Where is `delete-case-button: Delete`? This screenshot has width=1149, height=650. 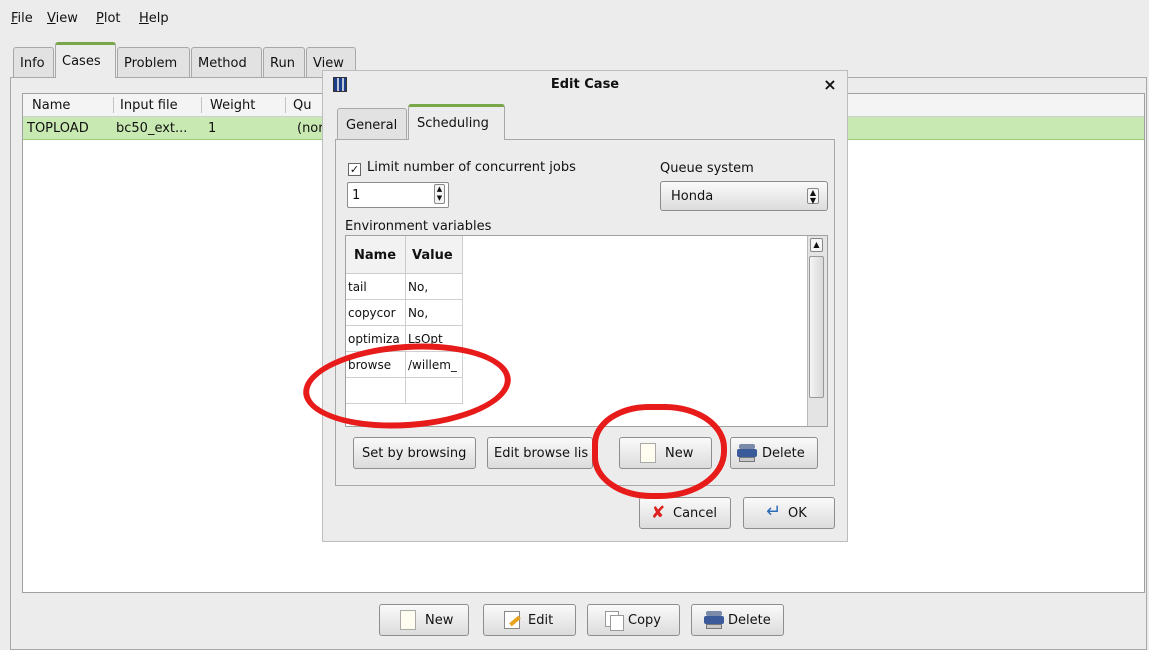 delete-case-button: Delete is located at coordinates (737, 620).